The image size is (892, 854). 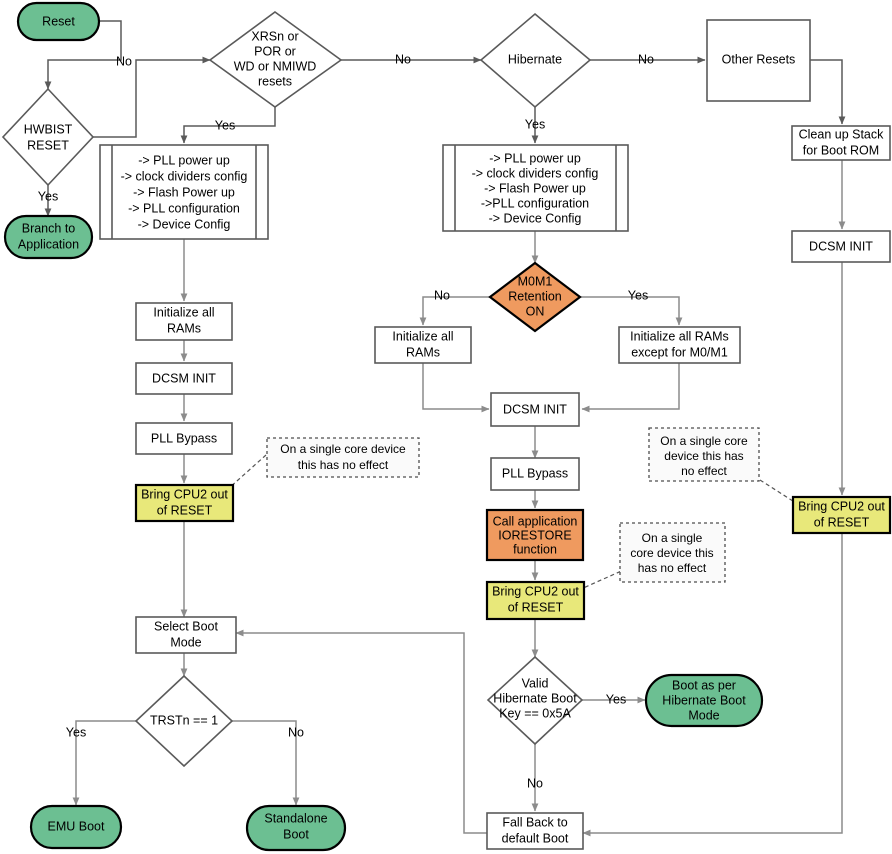 I want to click on node-m0m1-retention: M0M1 Retention ON, so click(x=535, y=297).